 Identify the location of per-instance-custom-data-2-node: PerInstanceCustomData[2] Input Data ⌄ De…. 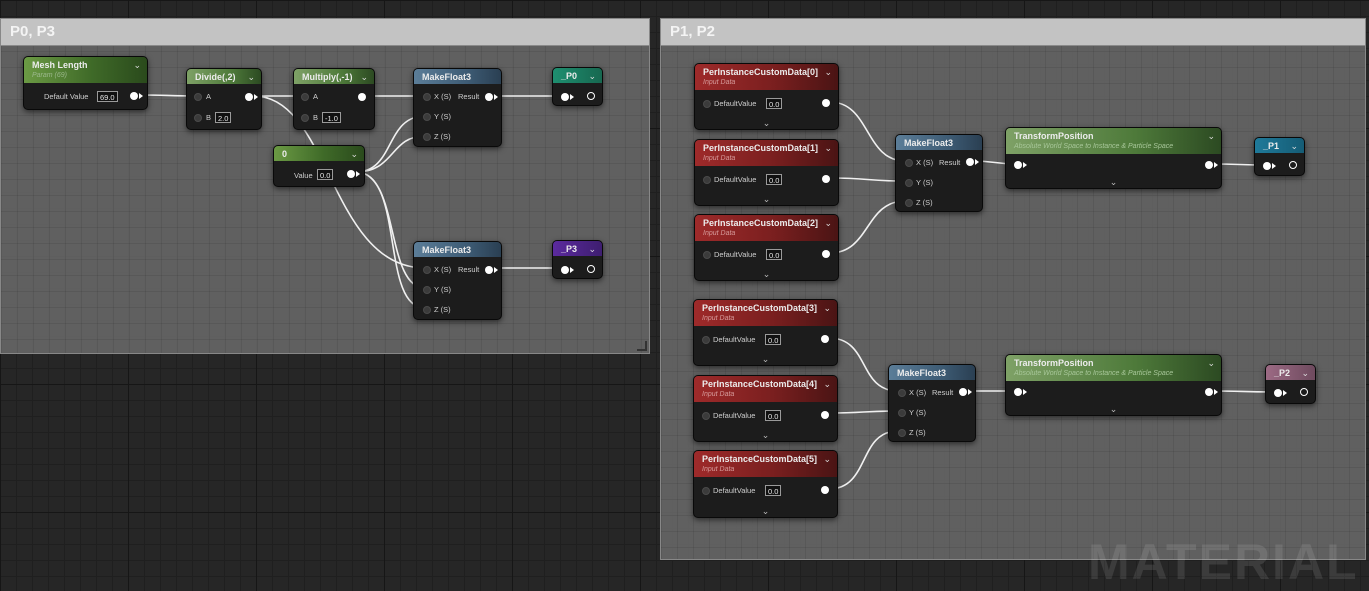
(766, 247).